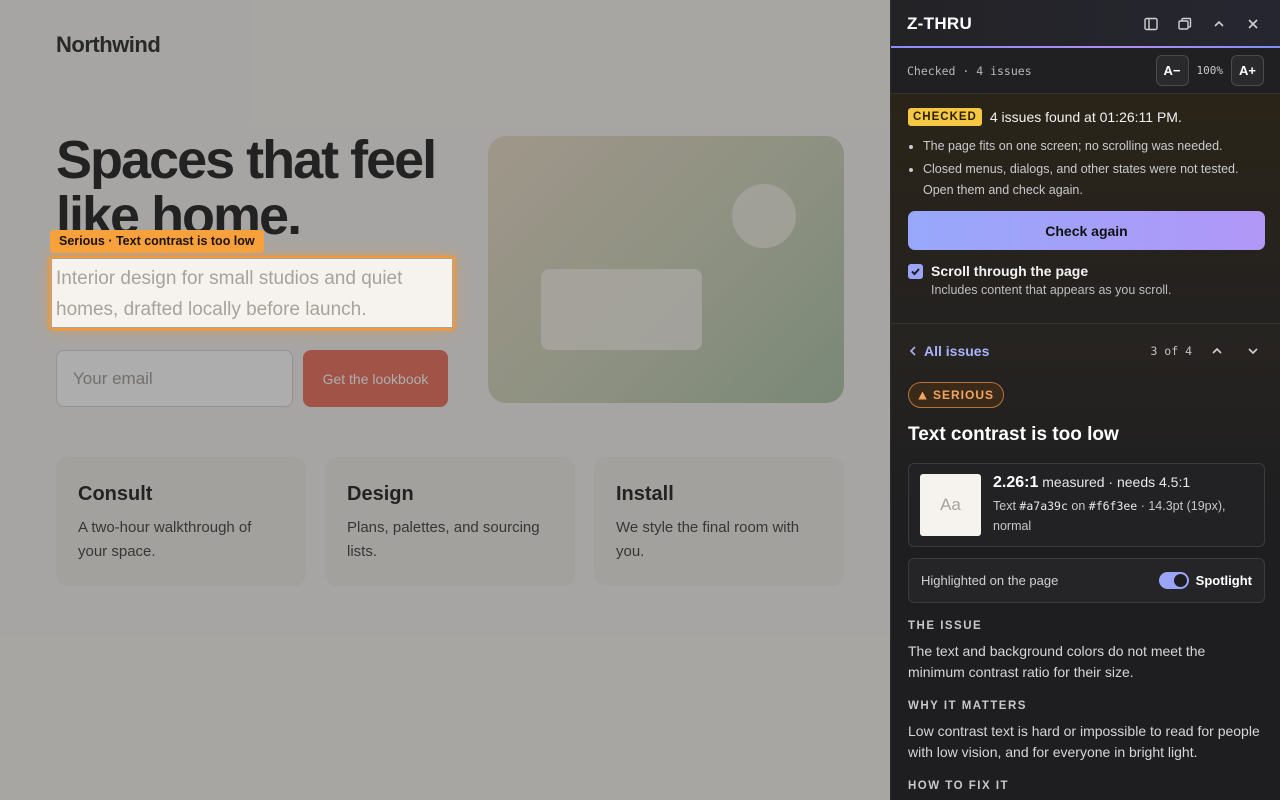 This screenshot has height=800, width=1280. I want to click on zoom-controls: A− 100% A+, so click(1209, 70).